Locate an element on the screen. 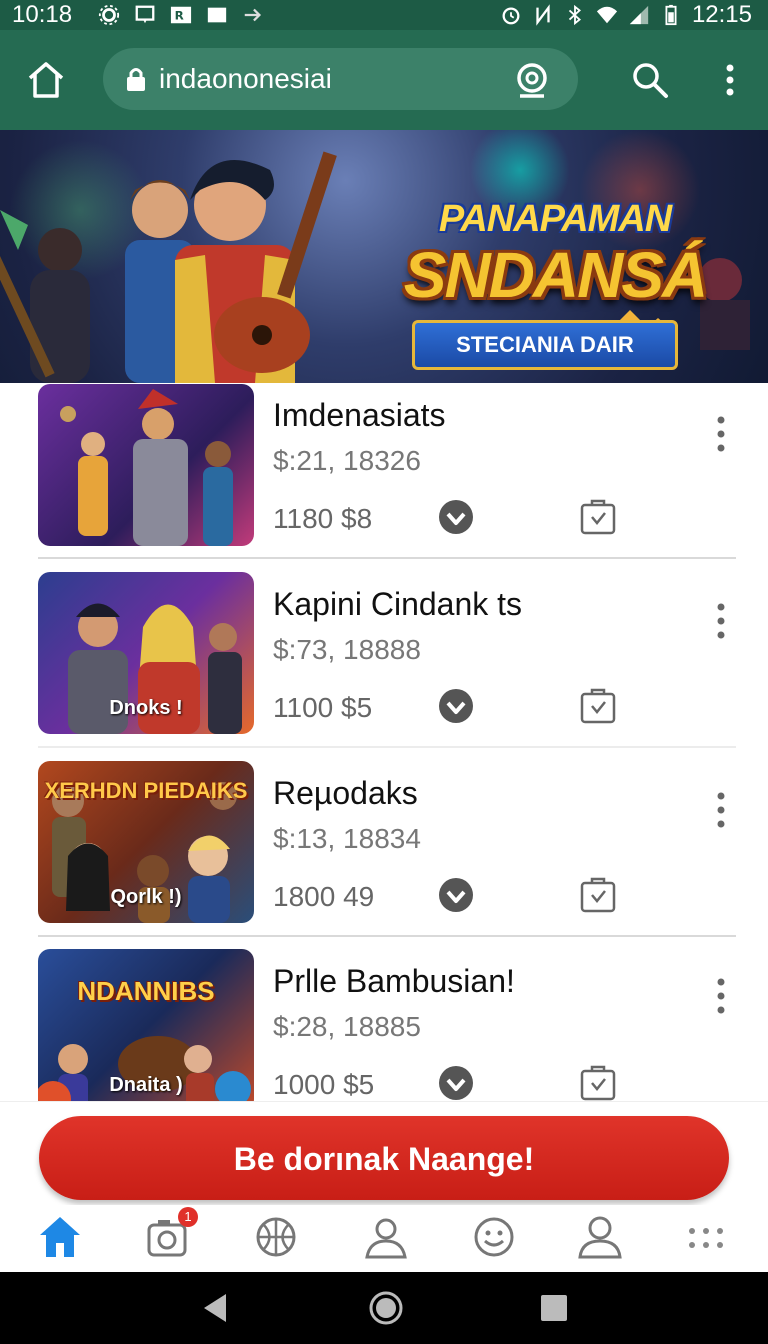 Image resolution: width=768 pixels, height=1344 pixels. bluetooth-icon is located at coordinates (574, 15).